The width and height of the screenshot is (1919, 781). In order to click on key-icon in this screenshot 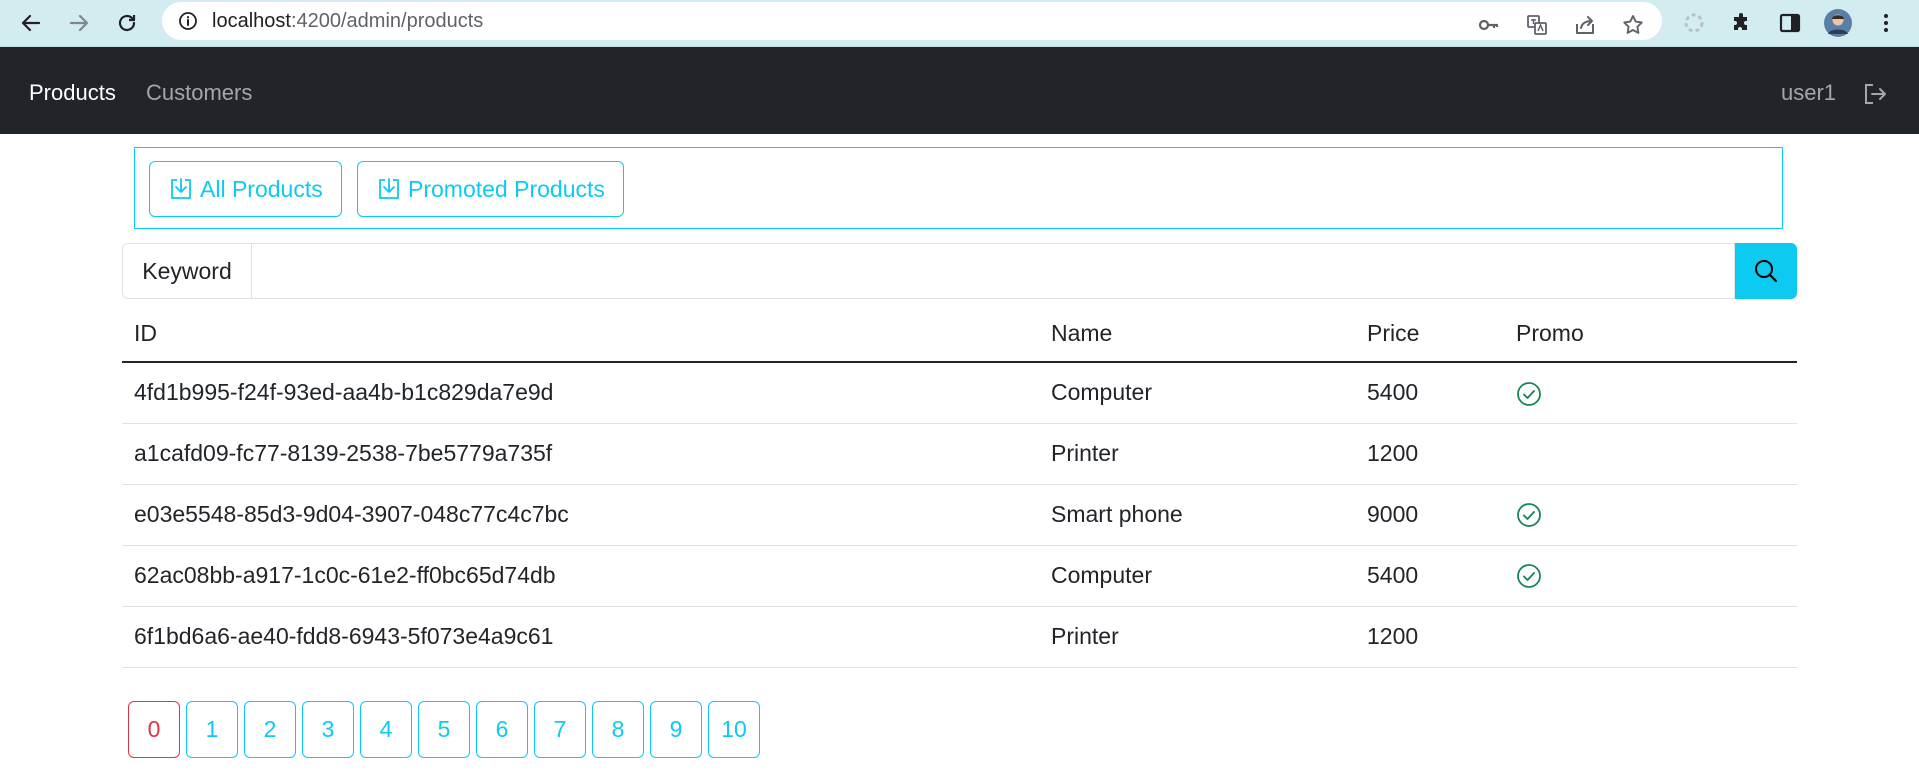, I will do `click(1488, 25)`.